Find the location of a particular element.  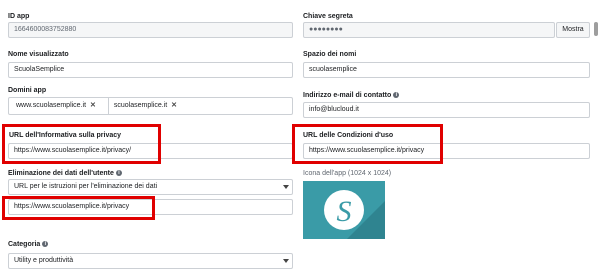

contact-email-label: Indirizzo e-mail di contatto i is located at coordinates (351, 95).